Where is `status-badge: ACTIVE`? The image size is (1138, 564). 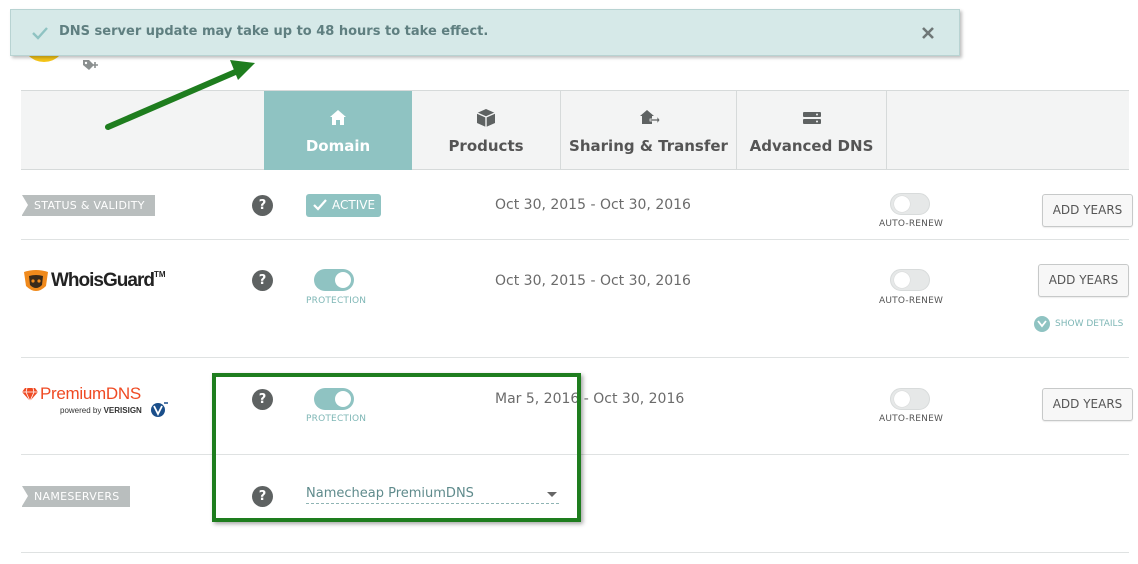 status-badge: ACTIVE is located at coordinates (343, 205).